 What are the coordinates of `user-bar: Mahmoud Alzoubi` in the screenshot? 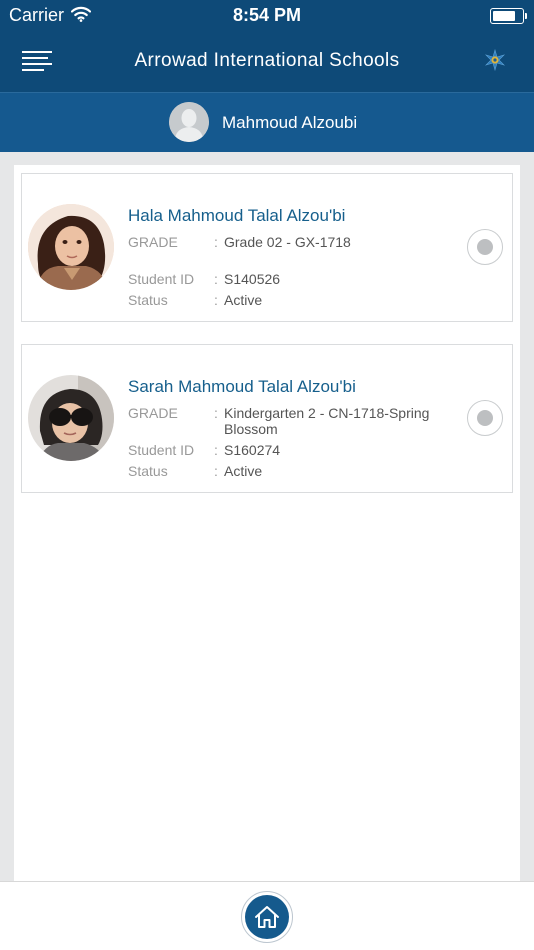 It's located at (267, 122).